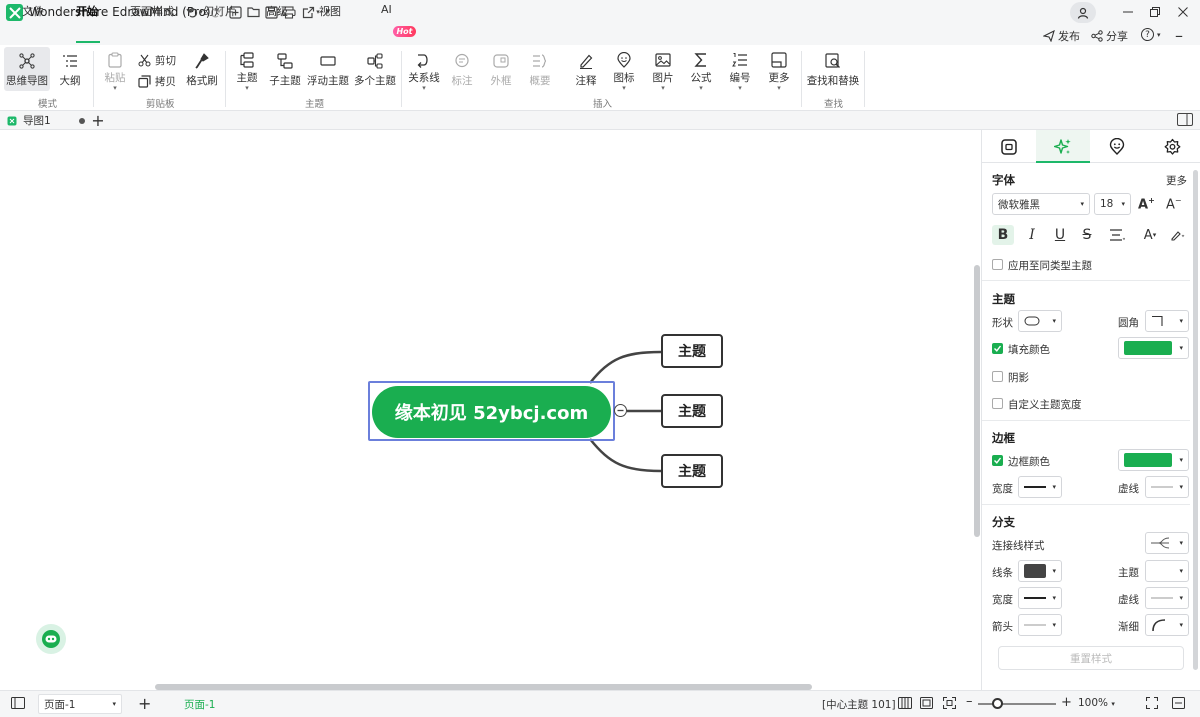 This screenshot has height=717, width=1200. What do you see at coordinates (254, 12) in the screenshot?
I see `open-folder-icon` at bounding box center [254, 12].